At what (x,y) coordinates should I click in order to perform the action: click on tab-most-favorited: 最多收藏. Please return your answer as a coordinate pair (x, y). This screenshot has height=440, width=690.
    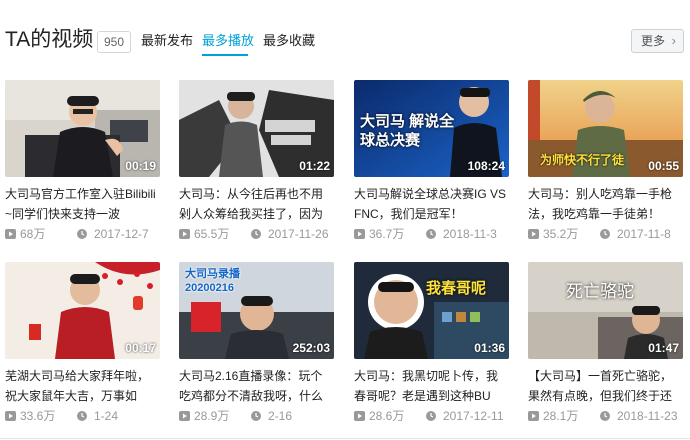
    Looking at the image, I should click on (289, 41).